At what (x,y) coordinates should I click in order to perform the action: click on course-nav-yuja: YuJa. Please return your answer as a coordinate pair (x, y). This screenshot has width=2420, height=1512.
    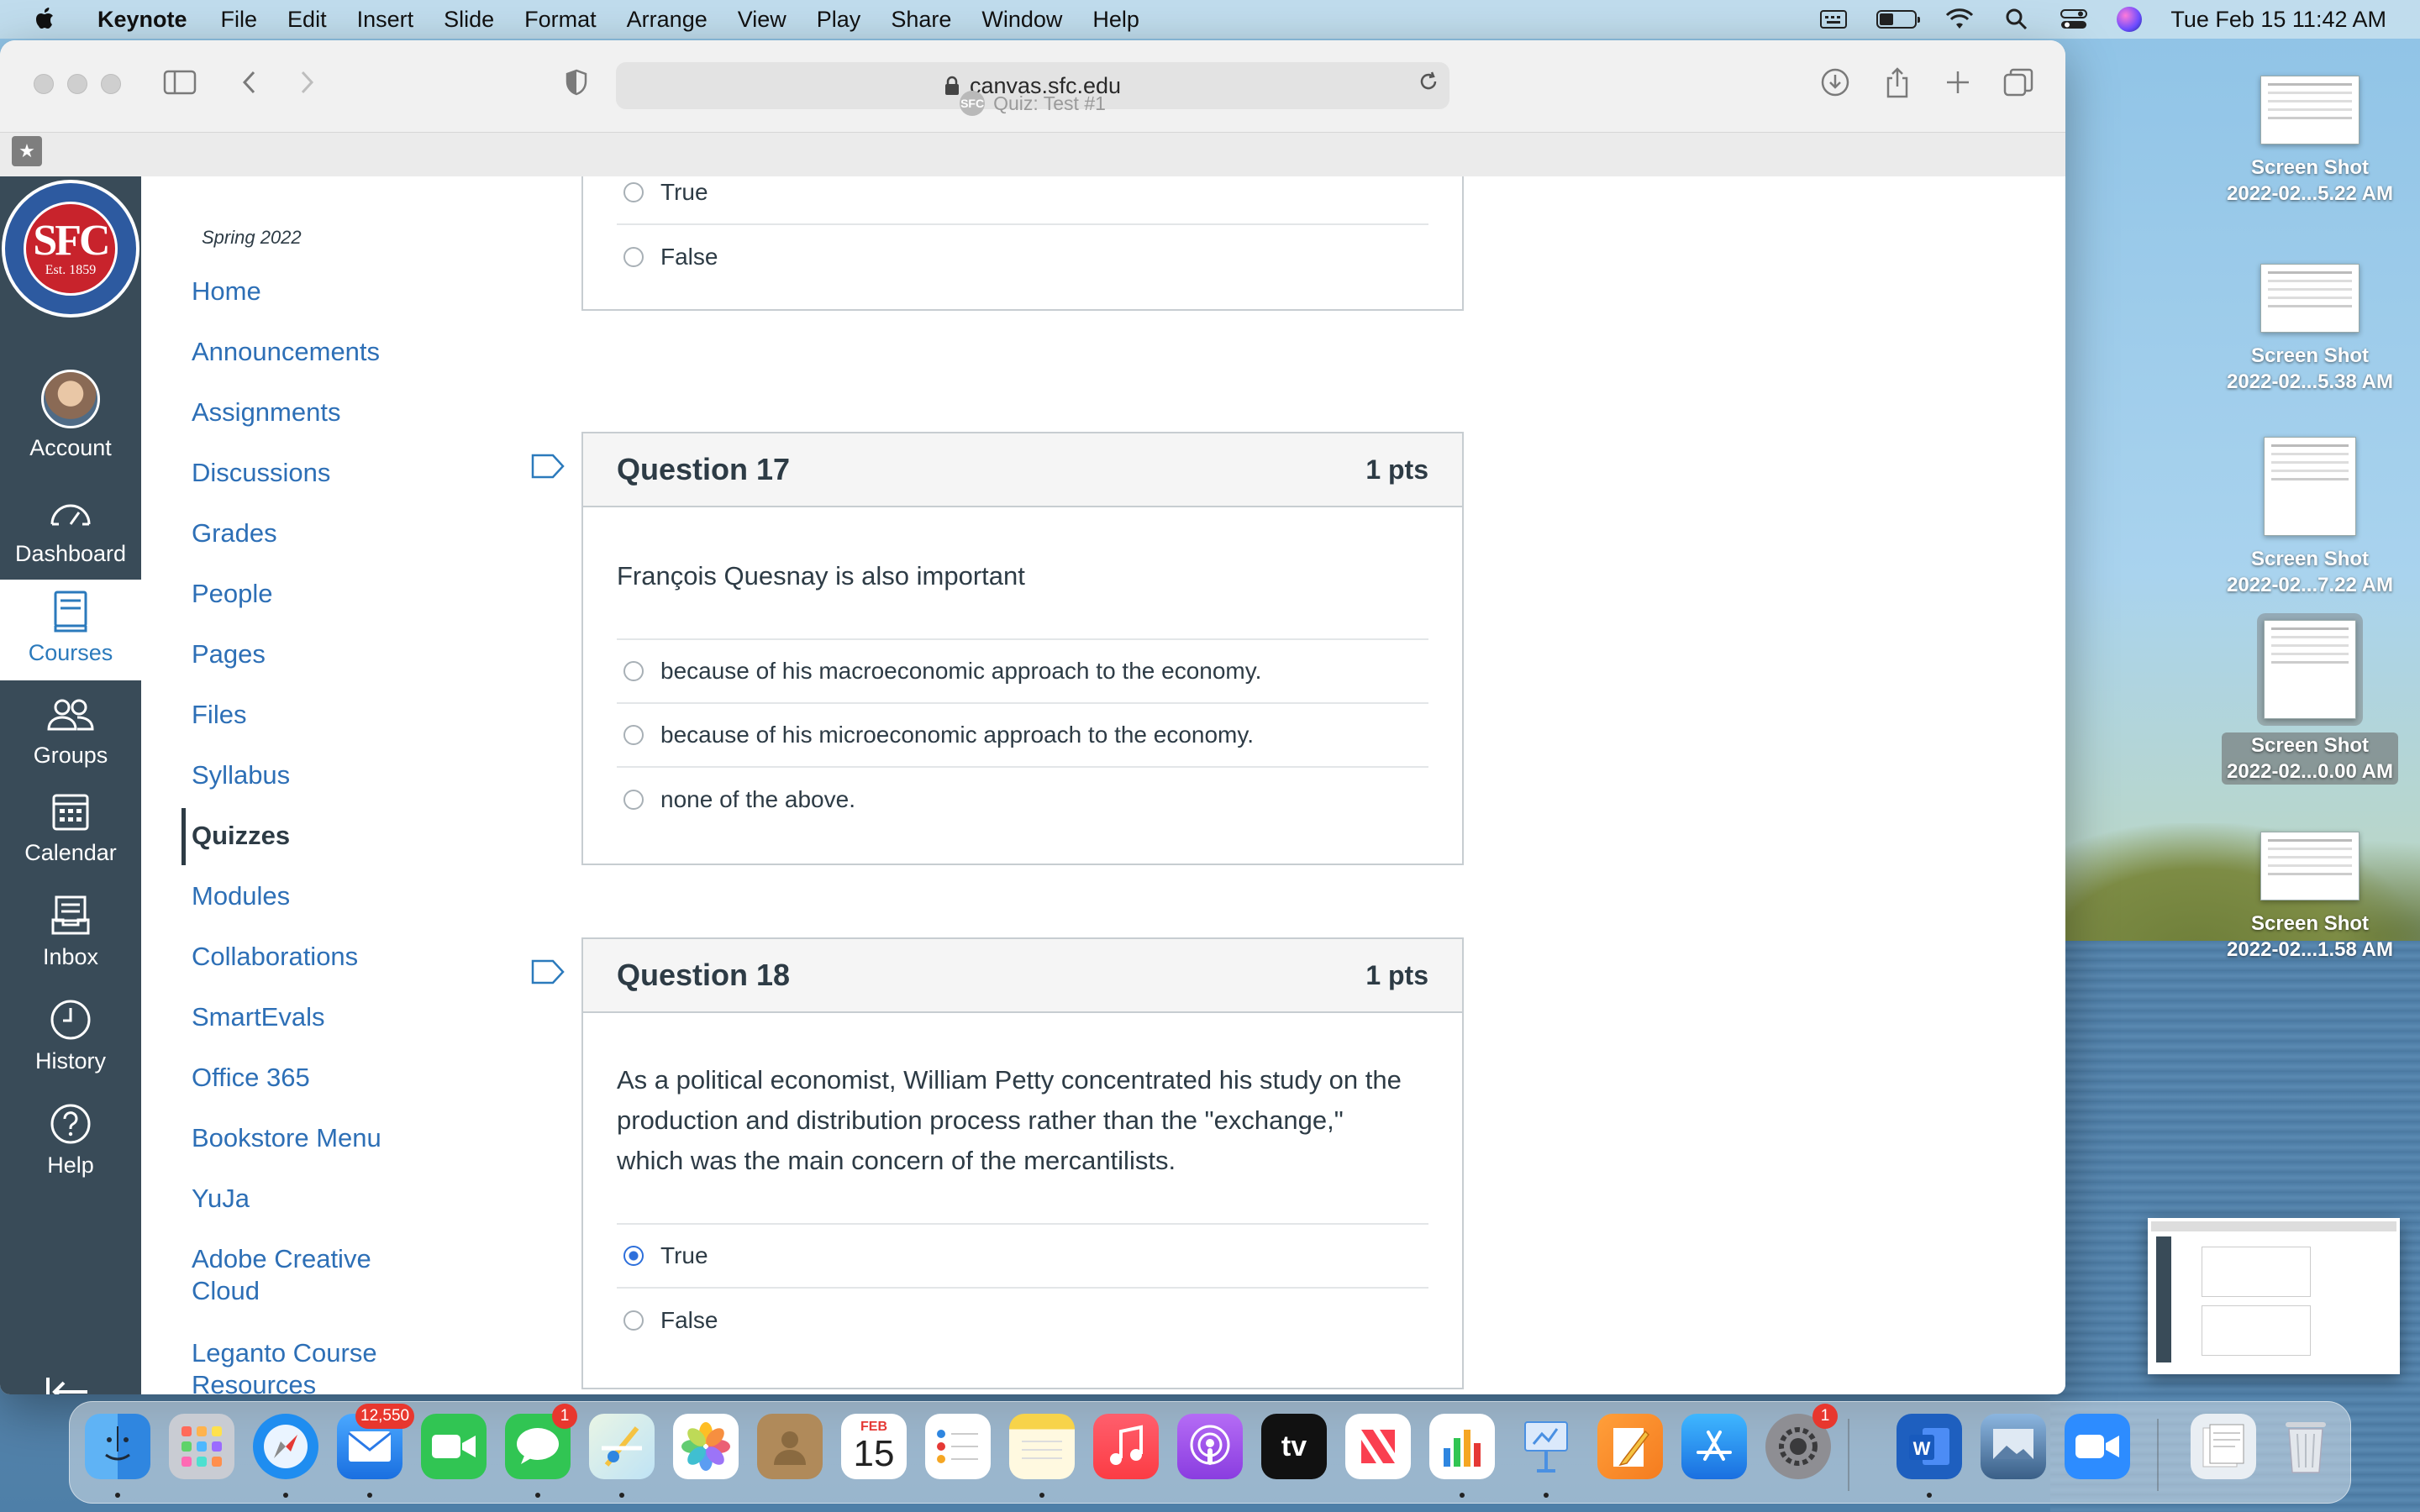
    Looking at the image, I should click on (221, 1199).